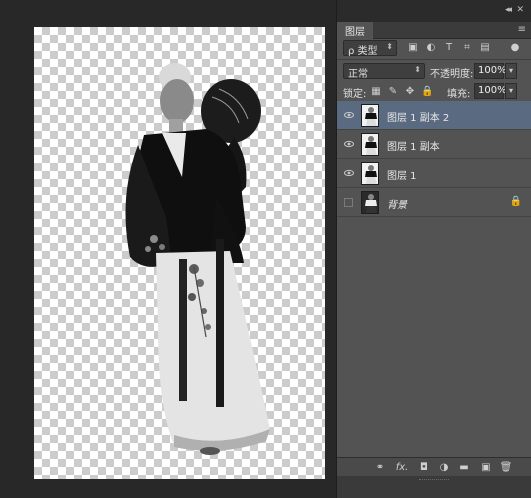 This screenshot has width=531, height=498. Describe the element at coordinates (522, 29) in the screenshot. I see `panel-menu-icon: ≡` at that location.